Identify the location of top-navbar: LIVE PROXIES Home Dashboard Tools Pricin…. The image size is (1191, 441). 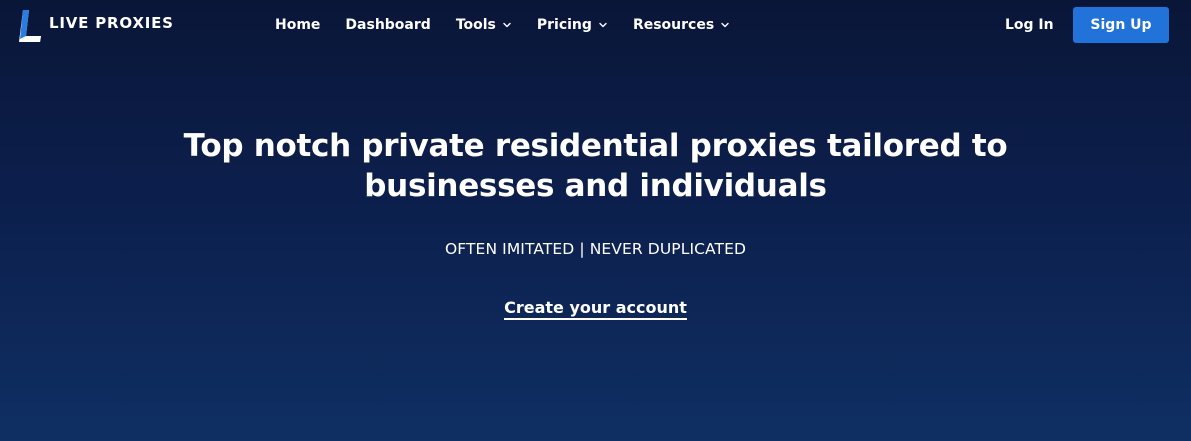
(595, 25).